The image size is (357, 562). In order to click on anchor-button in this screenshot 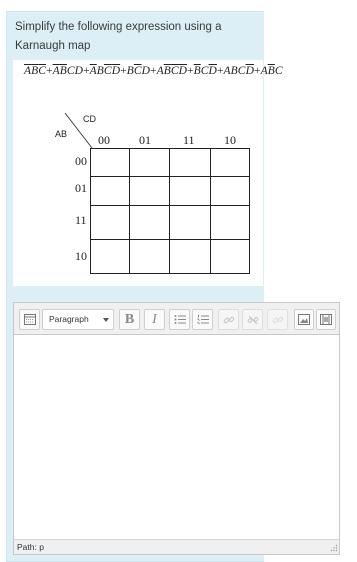, I will do `click(277, 319)`.